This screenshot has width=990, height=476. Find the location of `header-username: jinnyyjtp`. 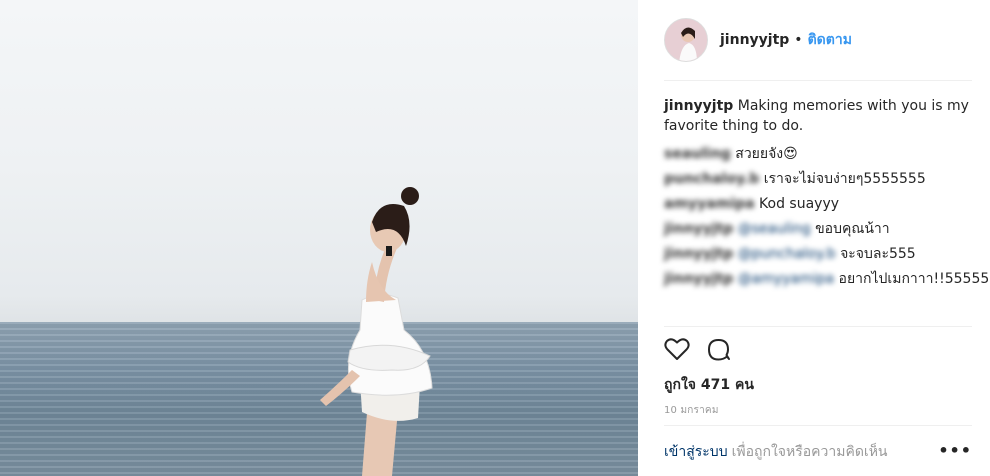

header-username: jinnyyjtp is located at coordinates (754, 40).